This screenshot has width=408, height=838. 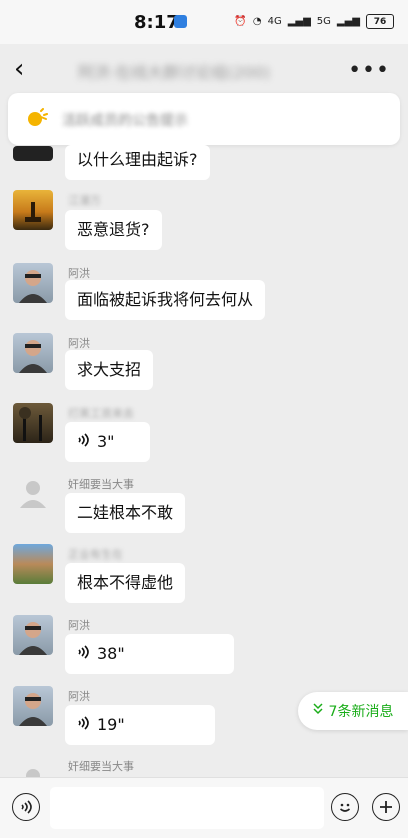 What do you see at coordinates (101, 413) in the screenshot?
I see `sender-name: 打黑工资来去` at bounding box center [101, 413].